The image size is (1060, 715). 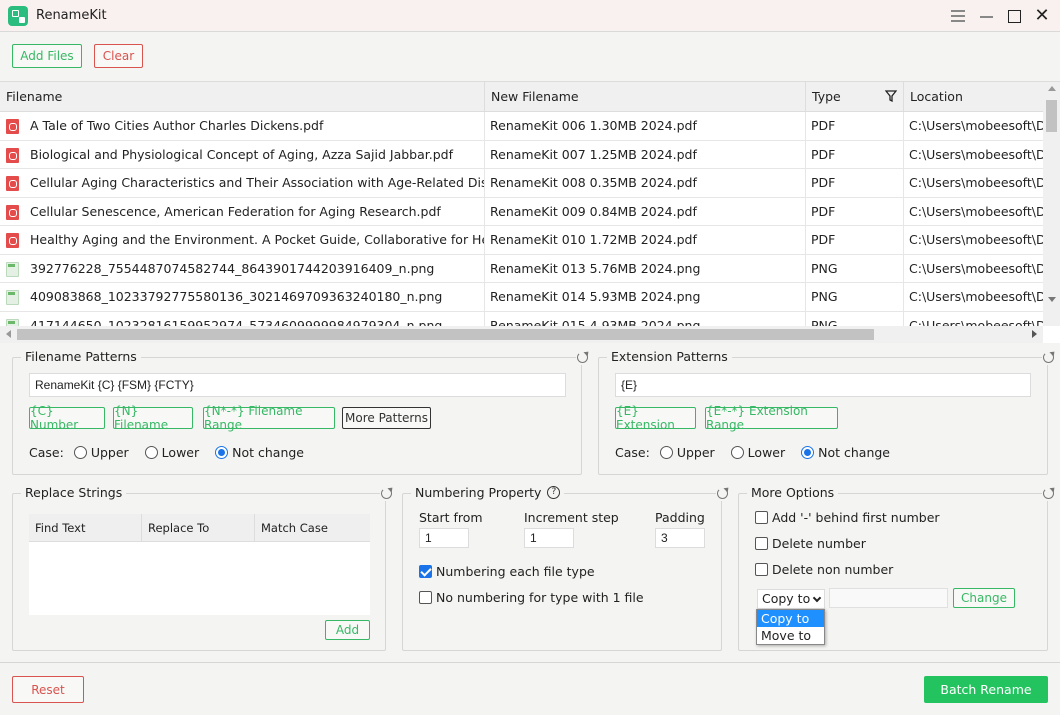 What do you see at coordinates (48, 689) in the screenshot?
I see `reset-button: Reset` at bounding box center [48, 689].